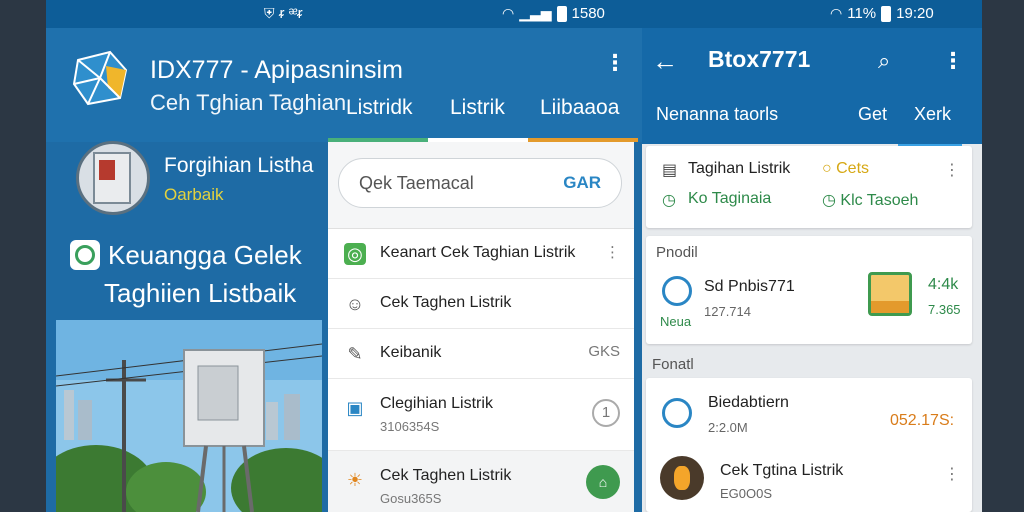 Image resolution: width=1024 pixels, height=512 pixels. I want to click on product-value-sub: 7.365, so click(944, 309).